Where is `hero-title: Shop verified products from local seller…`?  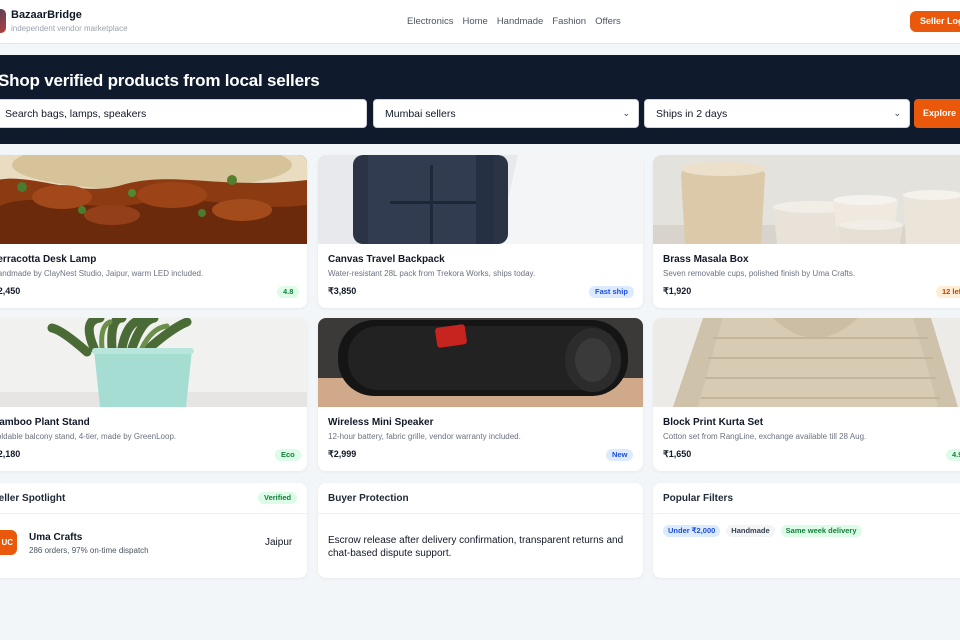
hero-title: Shop verified products from local seller… is located at coordinates (160, 80).